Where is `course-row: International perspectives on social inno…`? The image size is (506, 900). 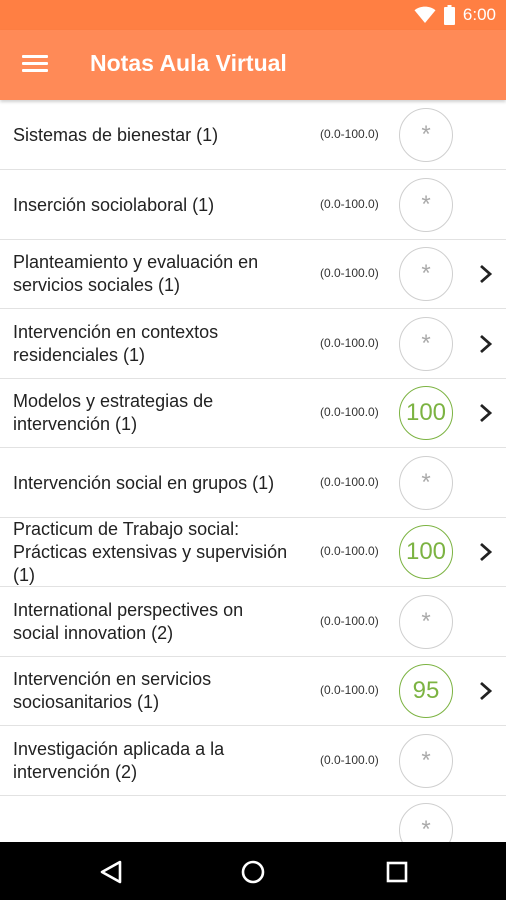
course-row: International perspectives on social inno… is located at coordinates (253, 622).